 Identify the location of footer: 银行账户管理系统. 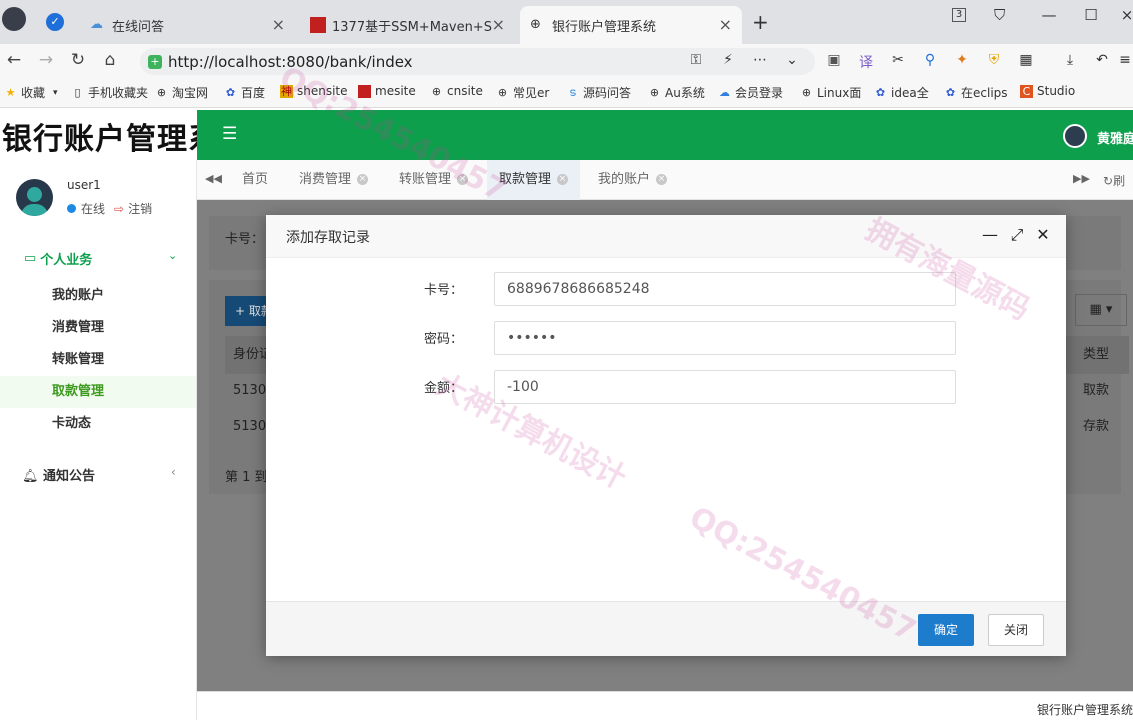
(665, 705).